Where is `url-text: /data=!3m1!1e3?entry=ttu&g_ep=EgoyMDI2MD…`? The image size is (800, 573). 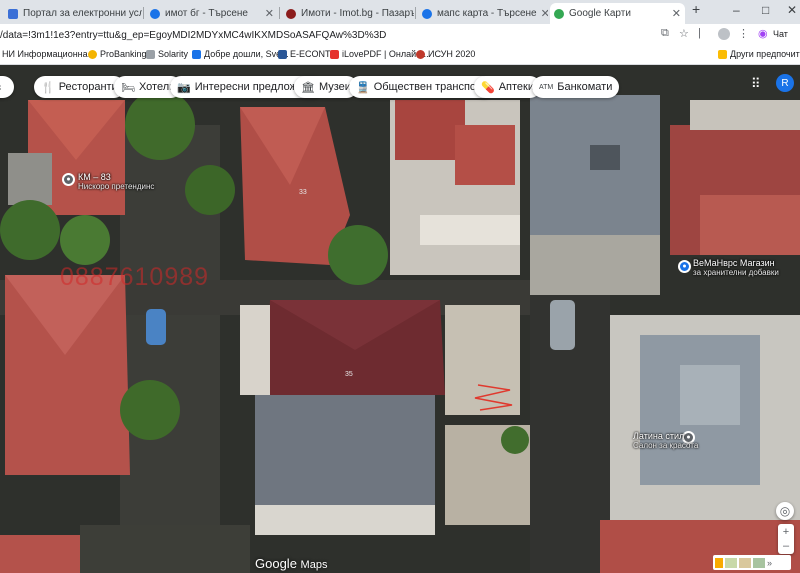 url-text: /data=!3m1!1e3?entry=ttu&g_ep=EgoyMDI2MD… is located at coordinates (193, 35).